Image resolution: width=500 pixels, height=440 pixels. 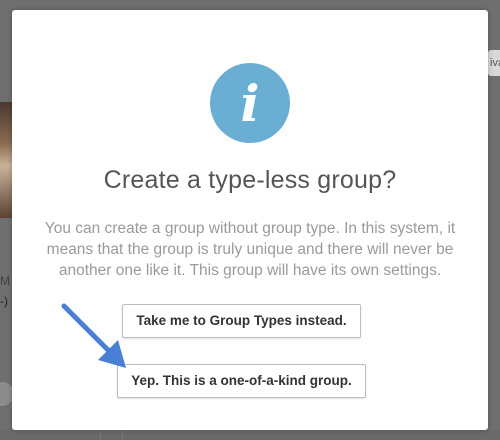 I want to click on background-text-fragment: M, so click(x=5, y=281).